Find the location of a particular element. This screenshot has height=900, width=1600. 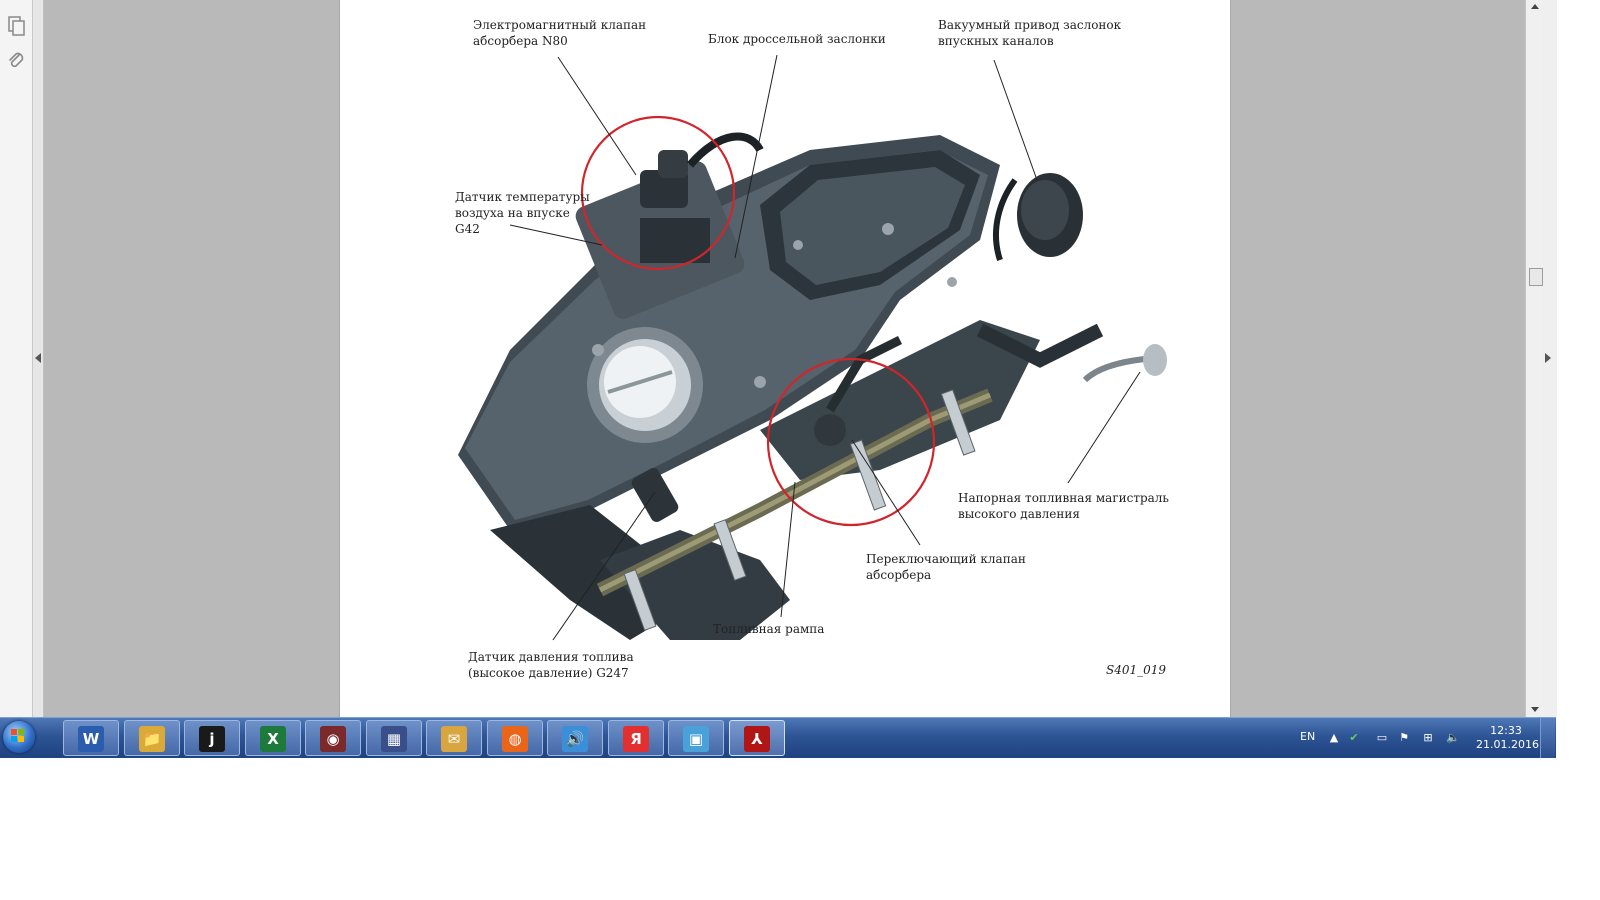

firefox-icon: ◍ is located at coordinates (515, 739).